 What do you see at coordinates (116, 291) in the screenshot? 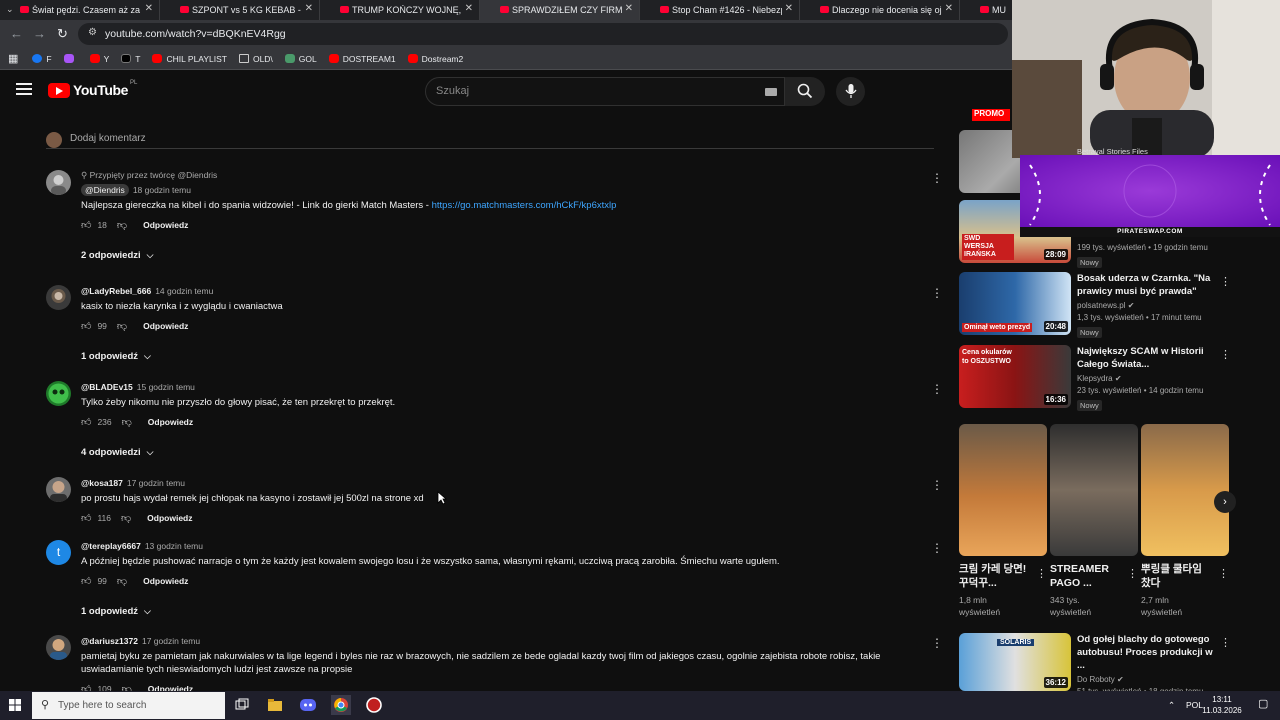
I see `comment-author: @LadyRebel_666` at bounding box center [116, 291].